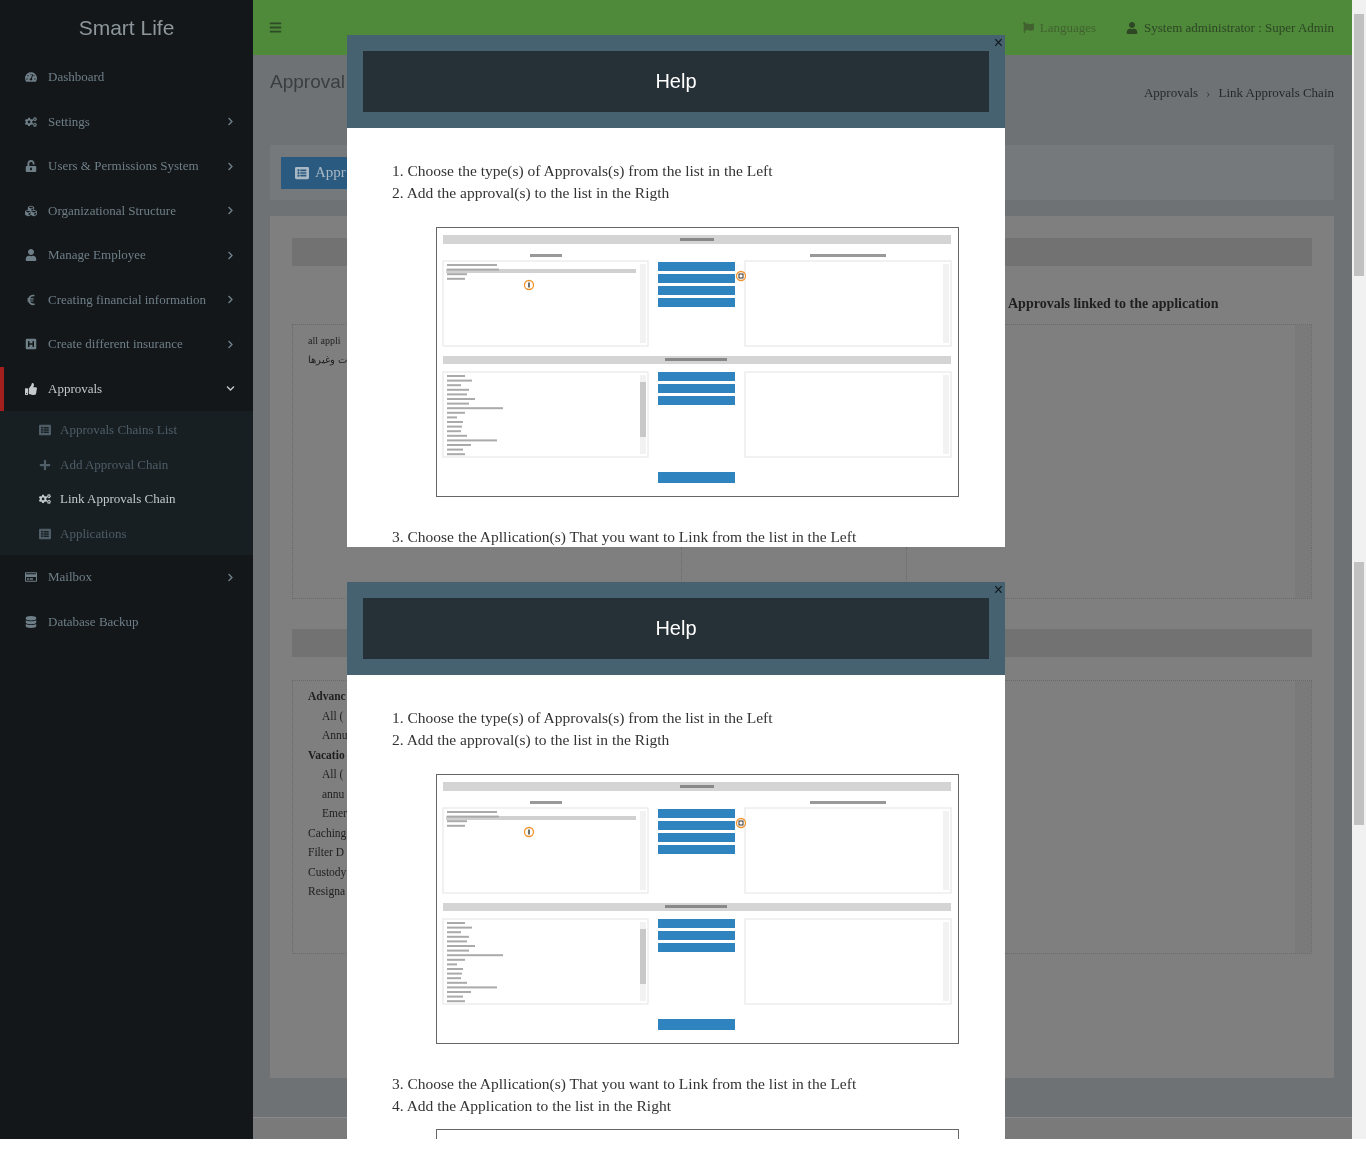 The width and height of the screenshot is (1366, 1169). I want to click on sidebar-item: Users & Permissions System, so click(126, 166).